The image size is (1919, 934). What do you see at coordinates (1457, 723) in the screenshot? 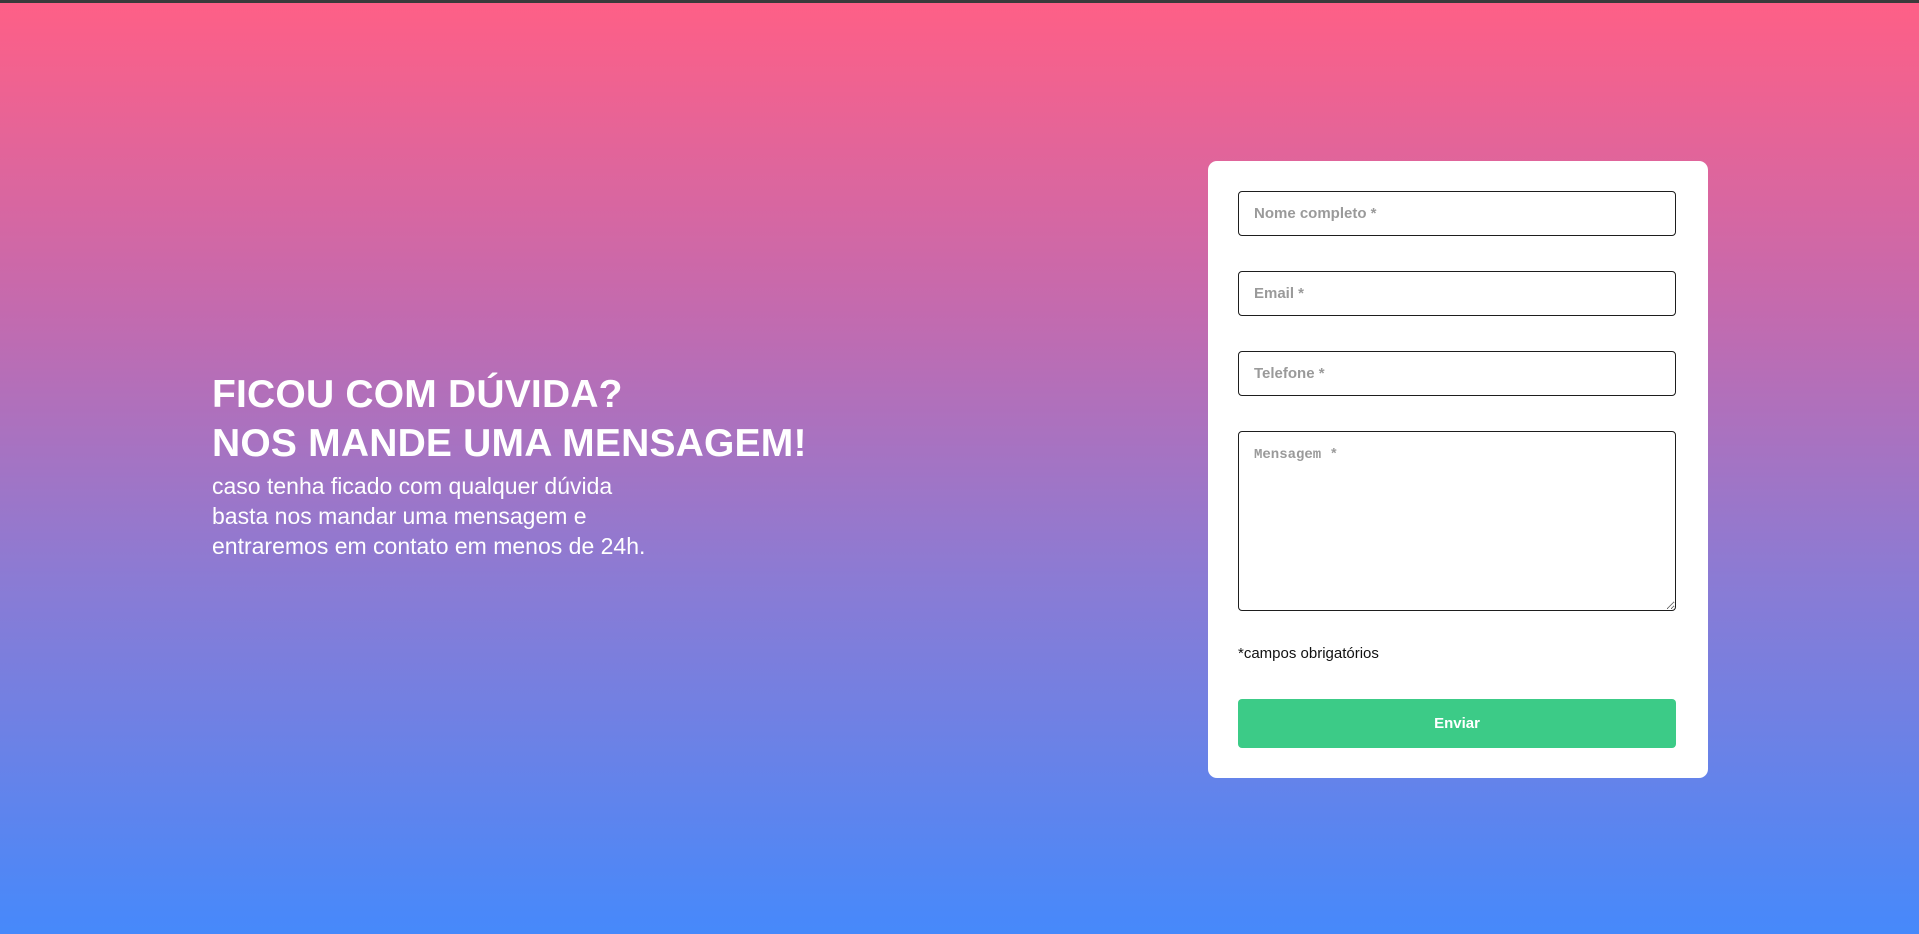
I see `send-button: Enviar` at bounding box center [1457, 723].